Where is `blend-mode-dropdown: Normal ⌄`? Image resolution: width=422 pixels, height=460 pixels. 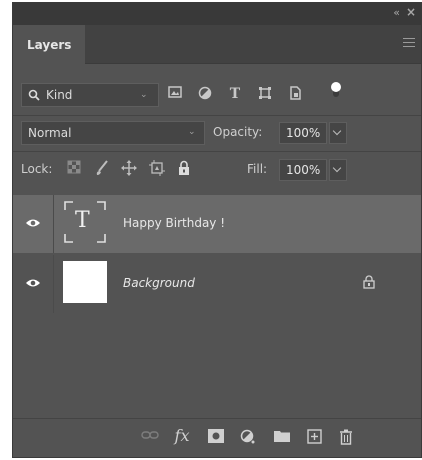 blend-mode-dropdown: Normal ⌄ is located at coordinates (113, 133).